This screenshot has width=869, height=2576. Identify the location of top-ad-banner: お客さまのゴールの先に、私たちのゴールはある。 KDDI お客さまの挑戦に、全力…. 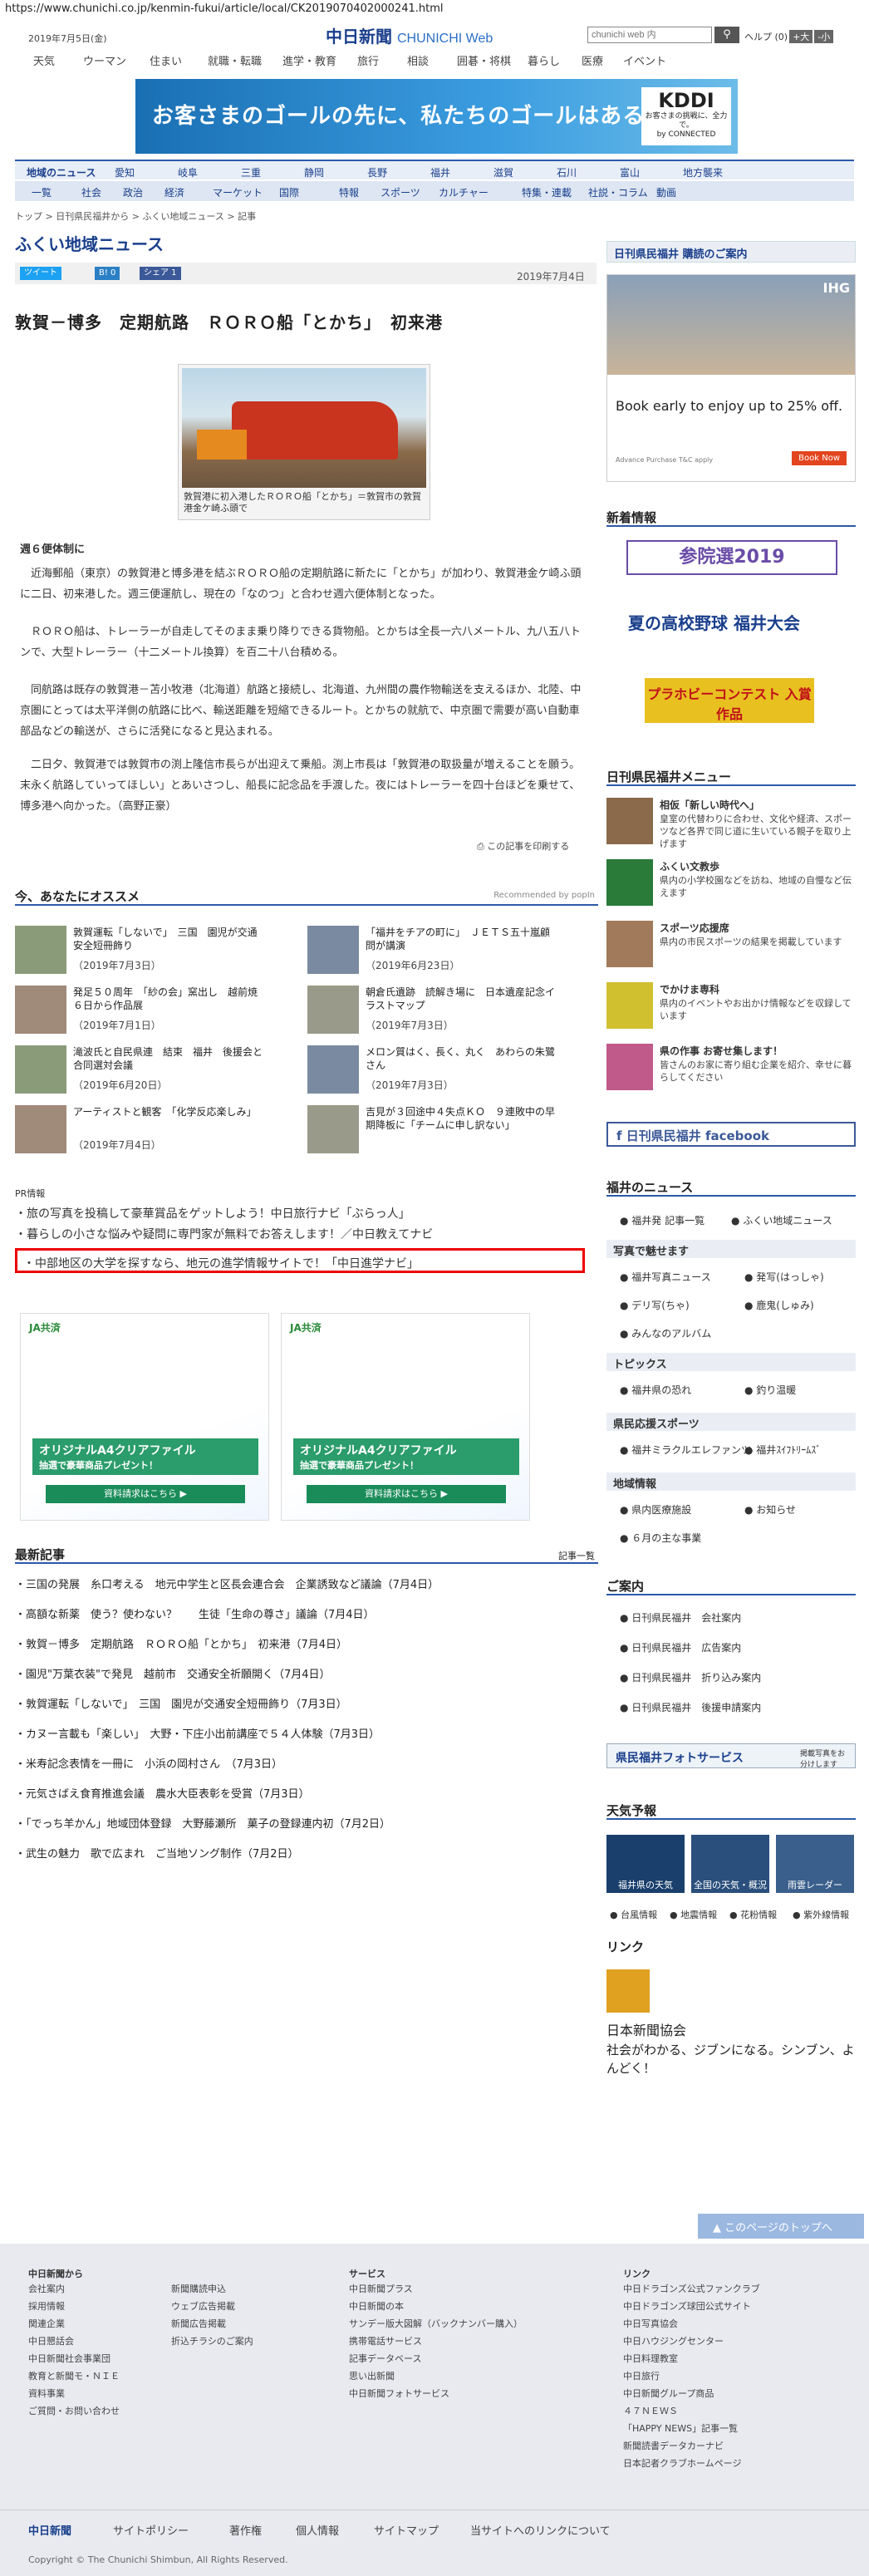
(436, 116).